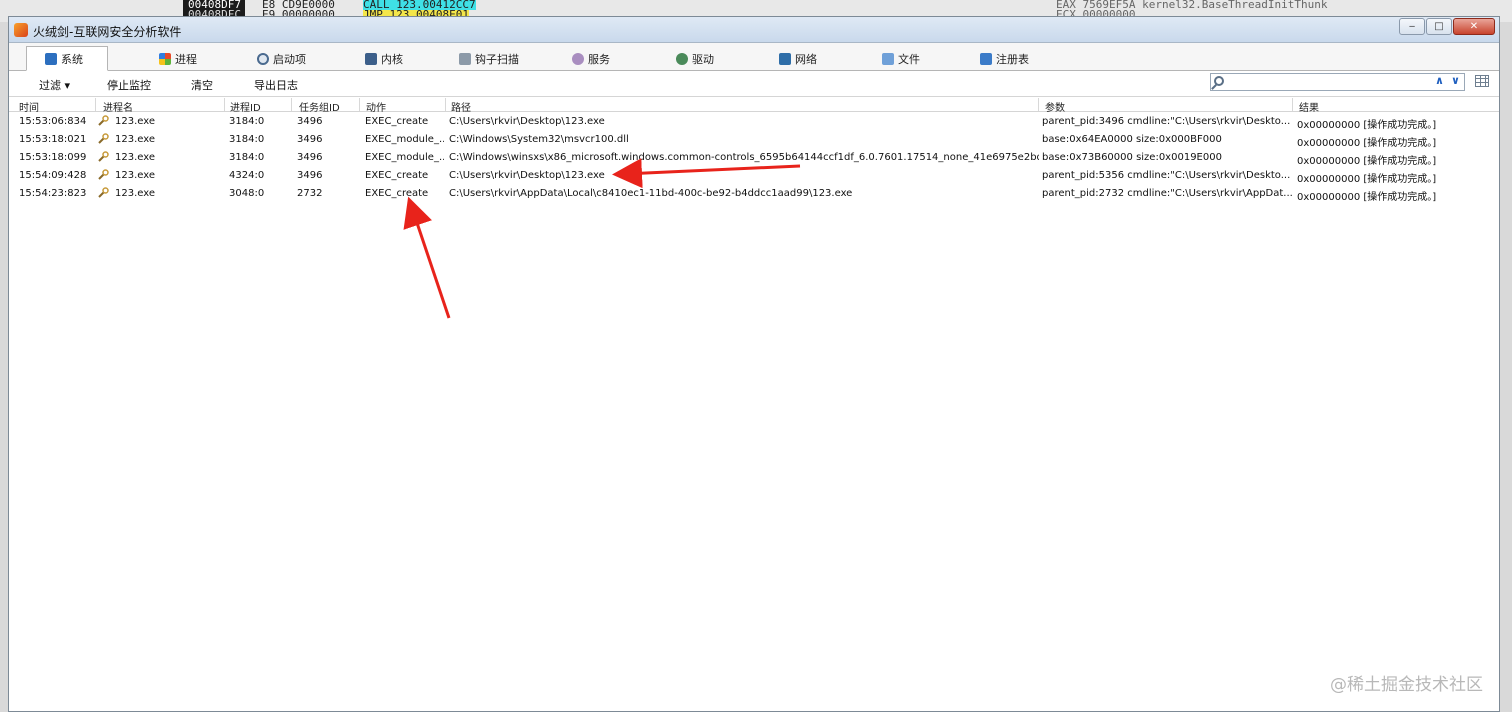 The width and height of the screenshot is (1512, 712). I want to click on tab-startup: 启动项, so click(281, 58).